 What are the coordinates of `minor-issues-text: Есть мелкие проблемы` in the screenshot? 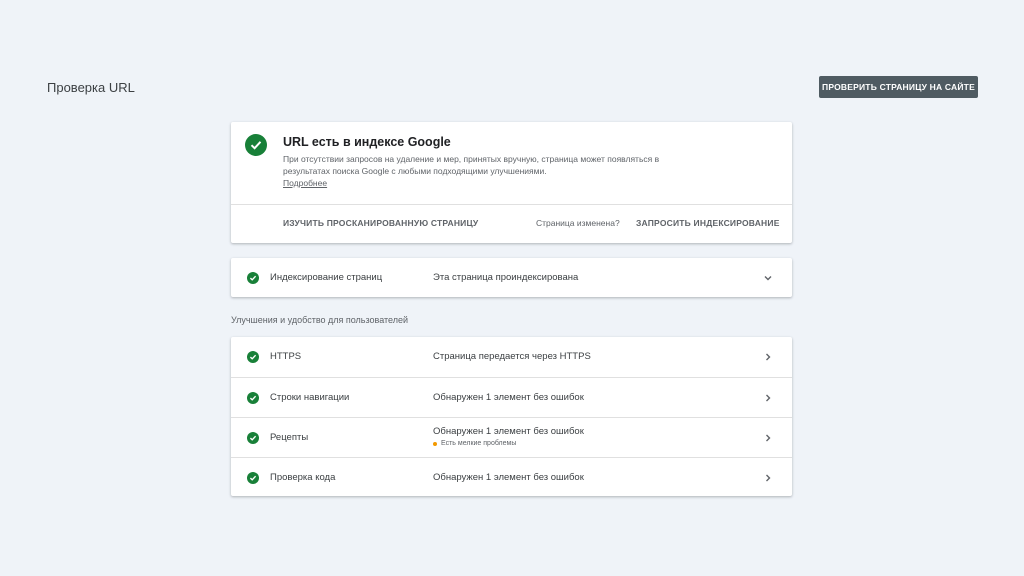 It's located at (479, 443).